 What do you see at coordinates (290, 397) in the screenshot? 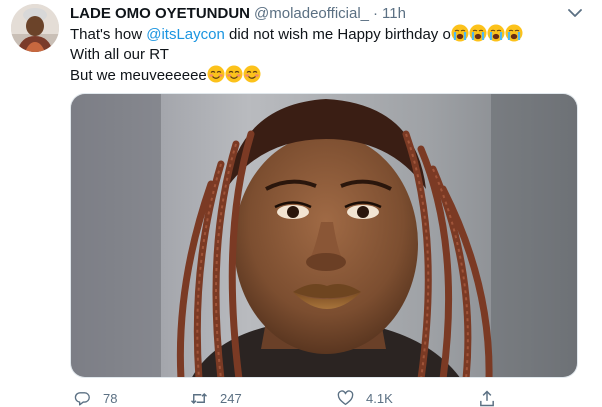
I see `tweet-actions: 78 247 4.1K` at bounding box center [290, 397].